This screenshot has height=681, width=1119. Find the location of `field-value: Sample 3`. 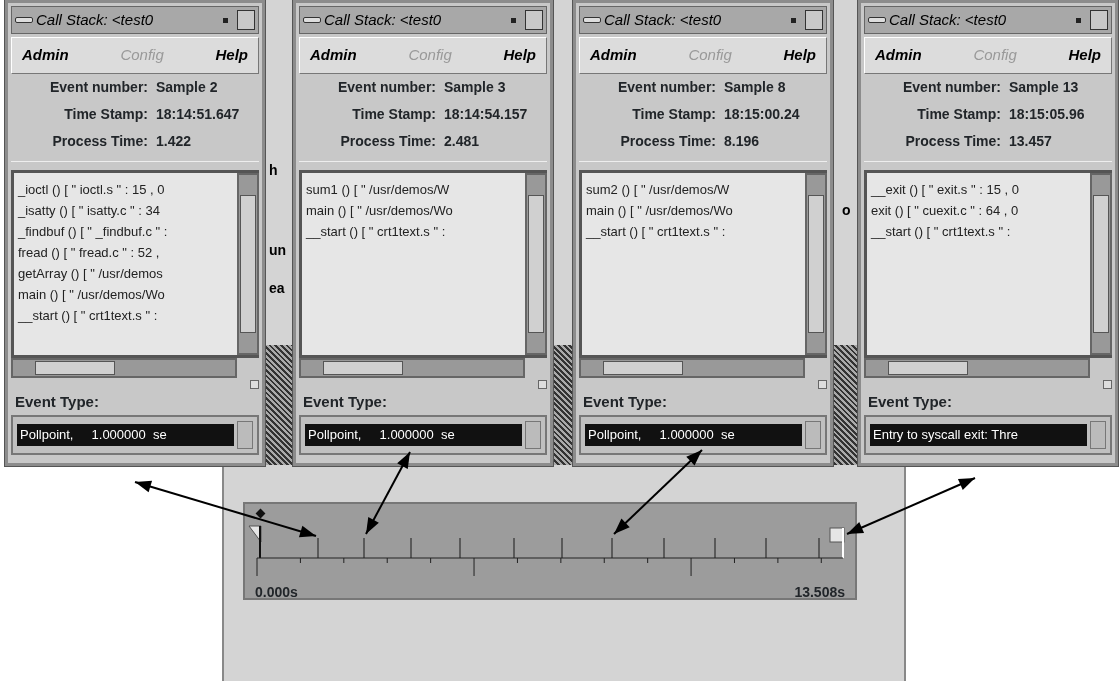

field-value: Sample 3 is located at coordinates (475, 87).